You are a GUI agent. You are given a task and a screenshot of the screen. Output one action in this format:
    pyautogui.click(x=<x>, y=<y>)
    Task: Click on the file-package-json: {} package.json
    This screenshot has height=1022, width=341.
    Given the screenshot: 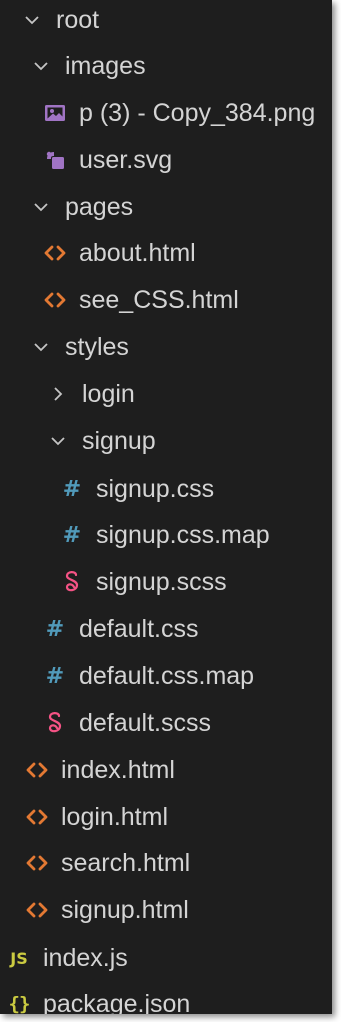 What is the action you would take?
    pyautogui.click(x=166, y=997)
    